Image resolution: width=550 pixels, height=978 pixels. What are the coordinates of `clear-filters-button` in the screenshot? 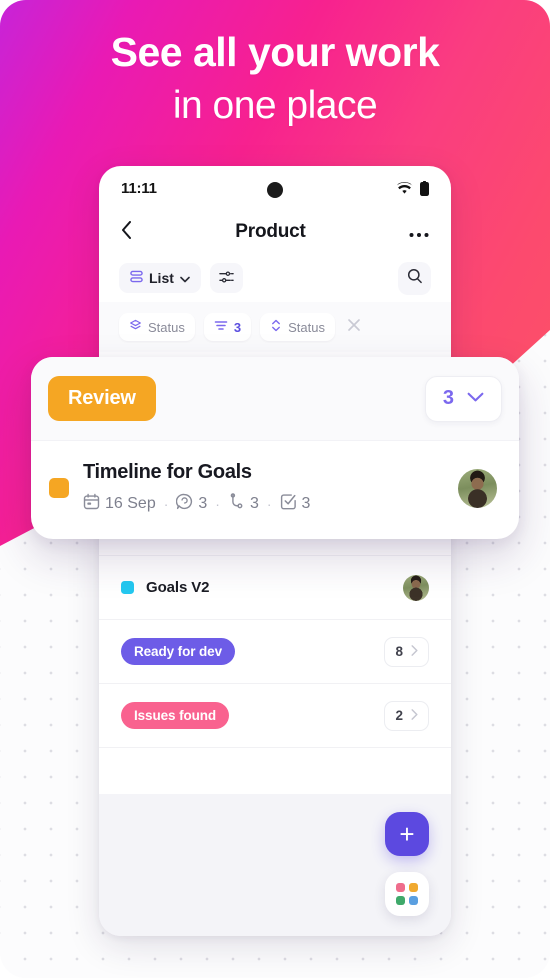 It's located at (352, 327).